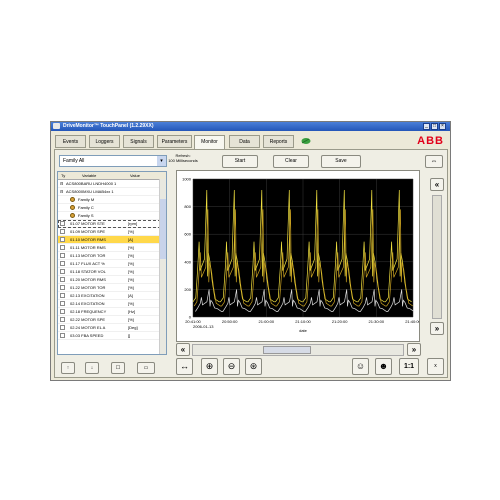  I want to click on cursor-b-button: ☻, so click(383, 366).